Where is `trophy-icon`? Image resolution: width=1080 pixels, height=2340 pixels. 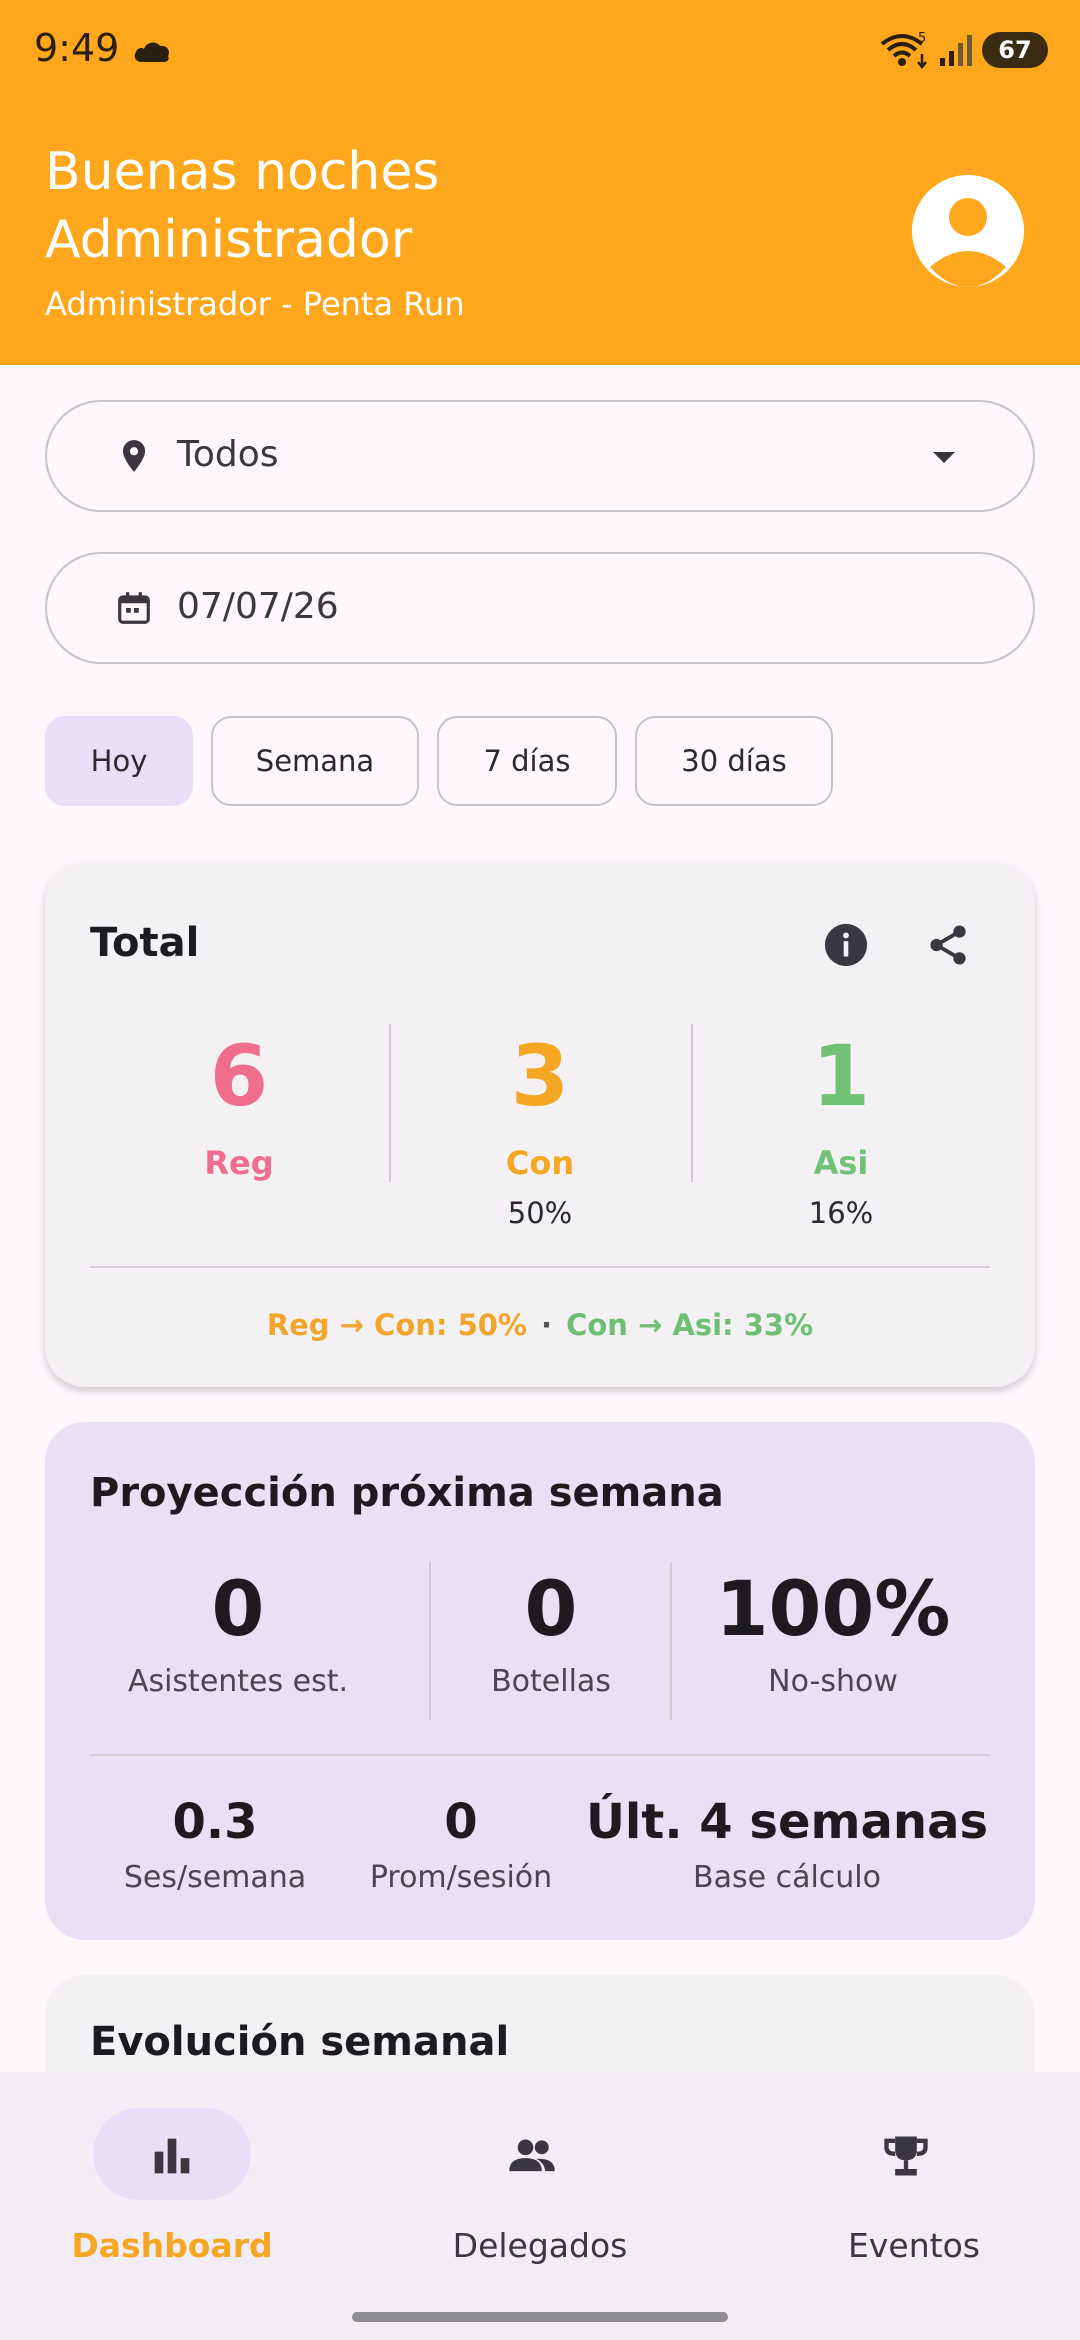
trophy-icon is located at coordinates (906, 2156).